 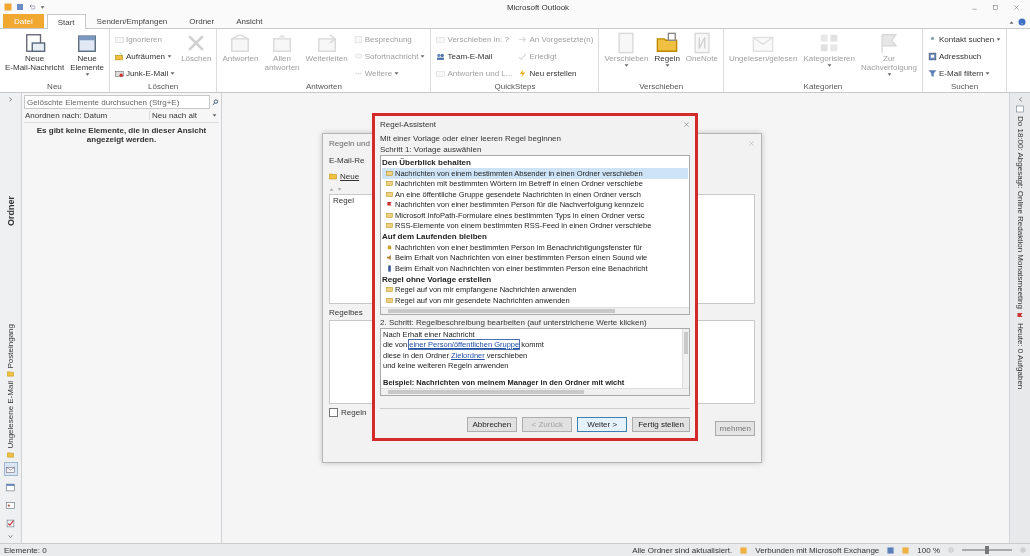 I want to click on ribbon-button: Neue Elemente, so click(x=87, y=54).